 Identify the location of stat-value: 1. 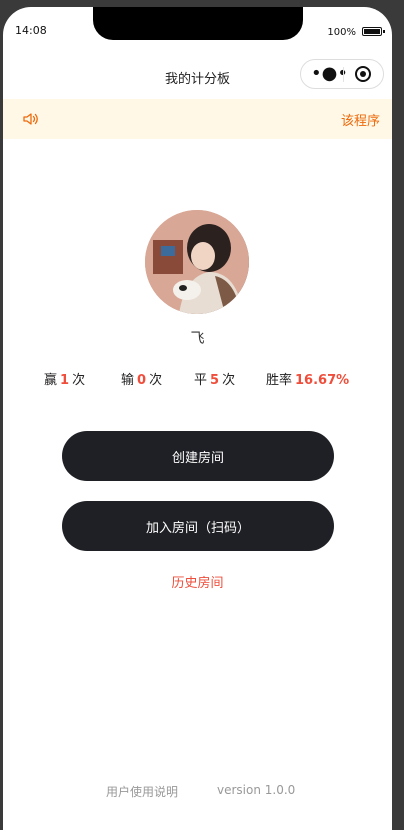
(65, 380).